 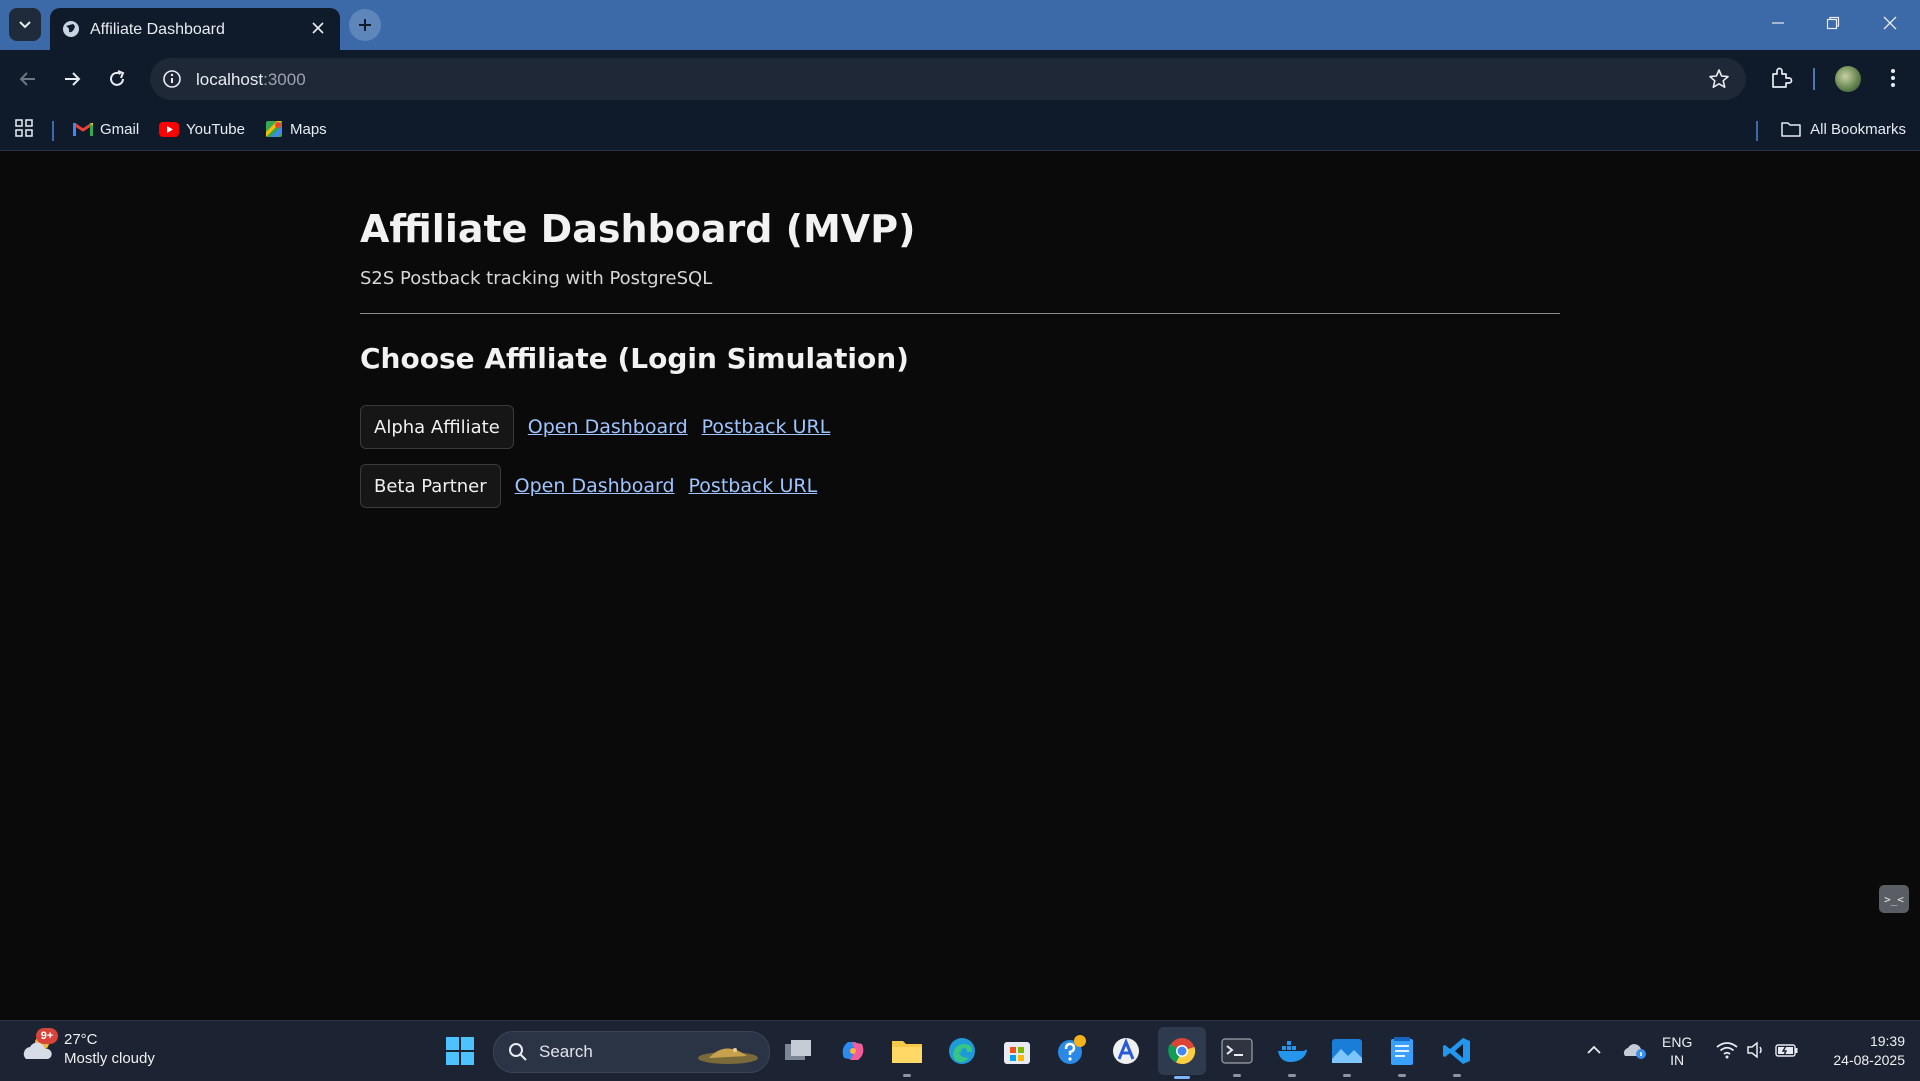 What do you see at coordinates (230, 79) in the screenshot?
I see `url-host: localhost` at bounding box center [230, 79].